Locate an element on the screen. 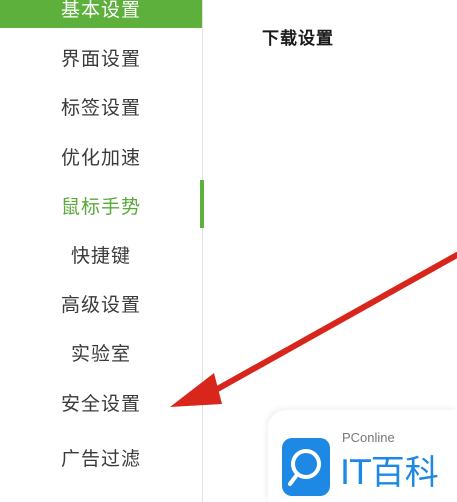 This screenshot has width=457, height=502. watermark-brand-large: IT百科 is located at coordinates (389, 473).